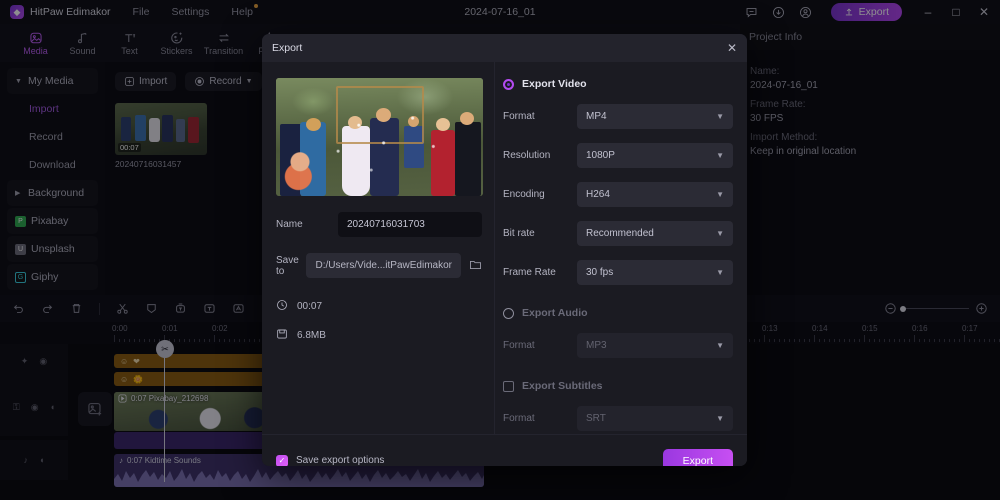  What do you see at coordinates (475, 266) in the screenshot?
I see `folder-icon` at bounding box center [475, 266].